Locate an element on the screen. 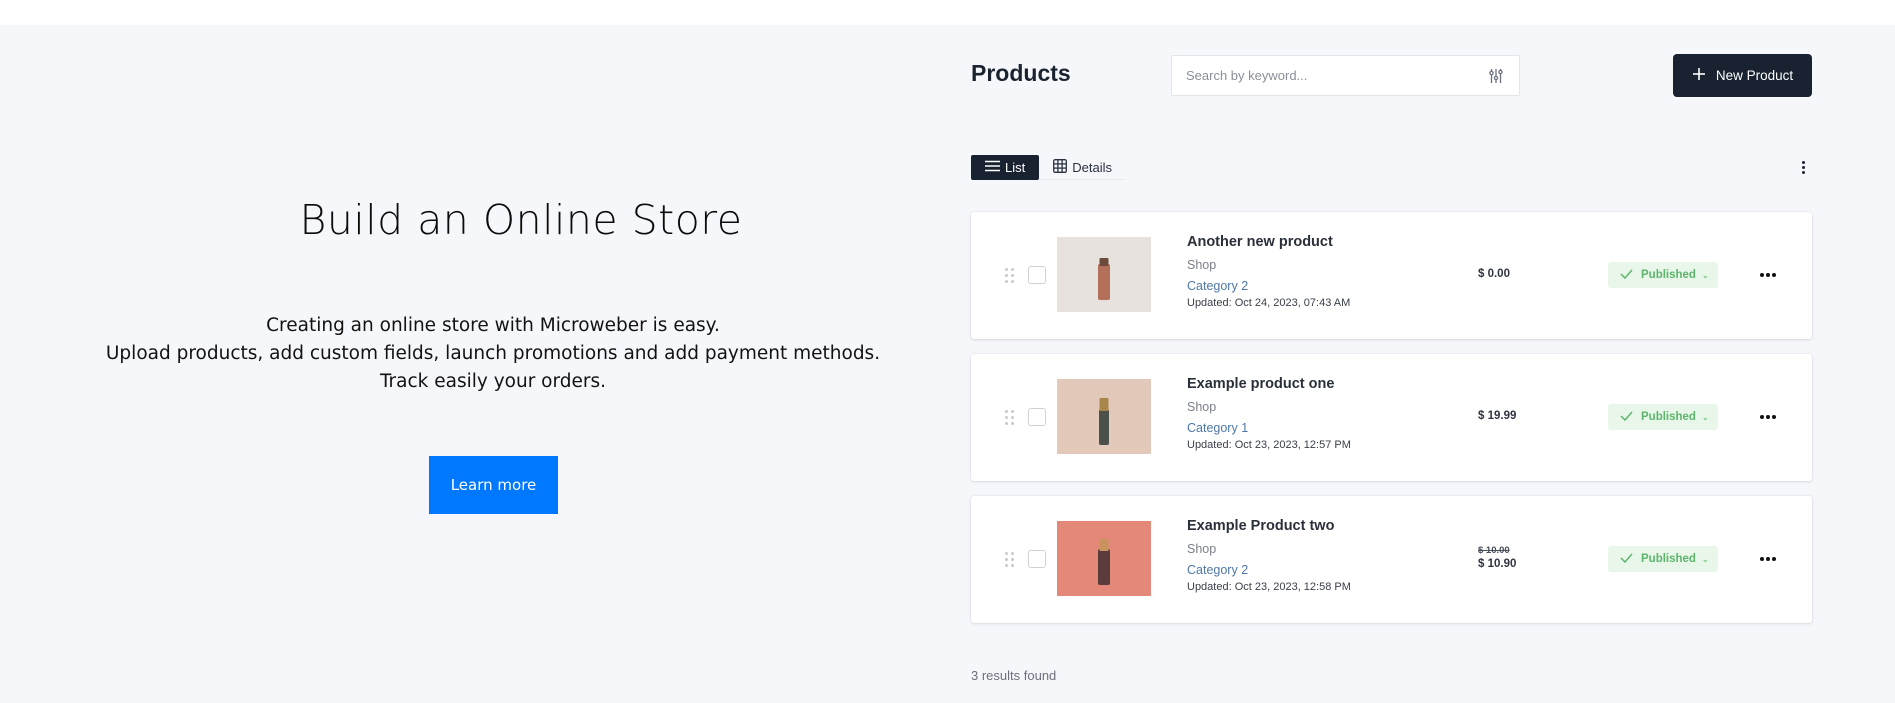 This screenshot has height=703, width=1895. product-name: Example product one is located at coordinates (1269, 384).